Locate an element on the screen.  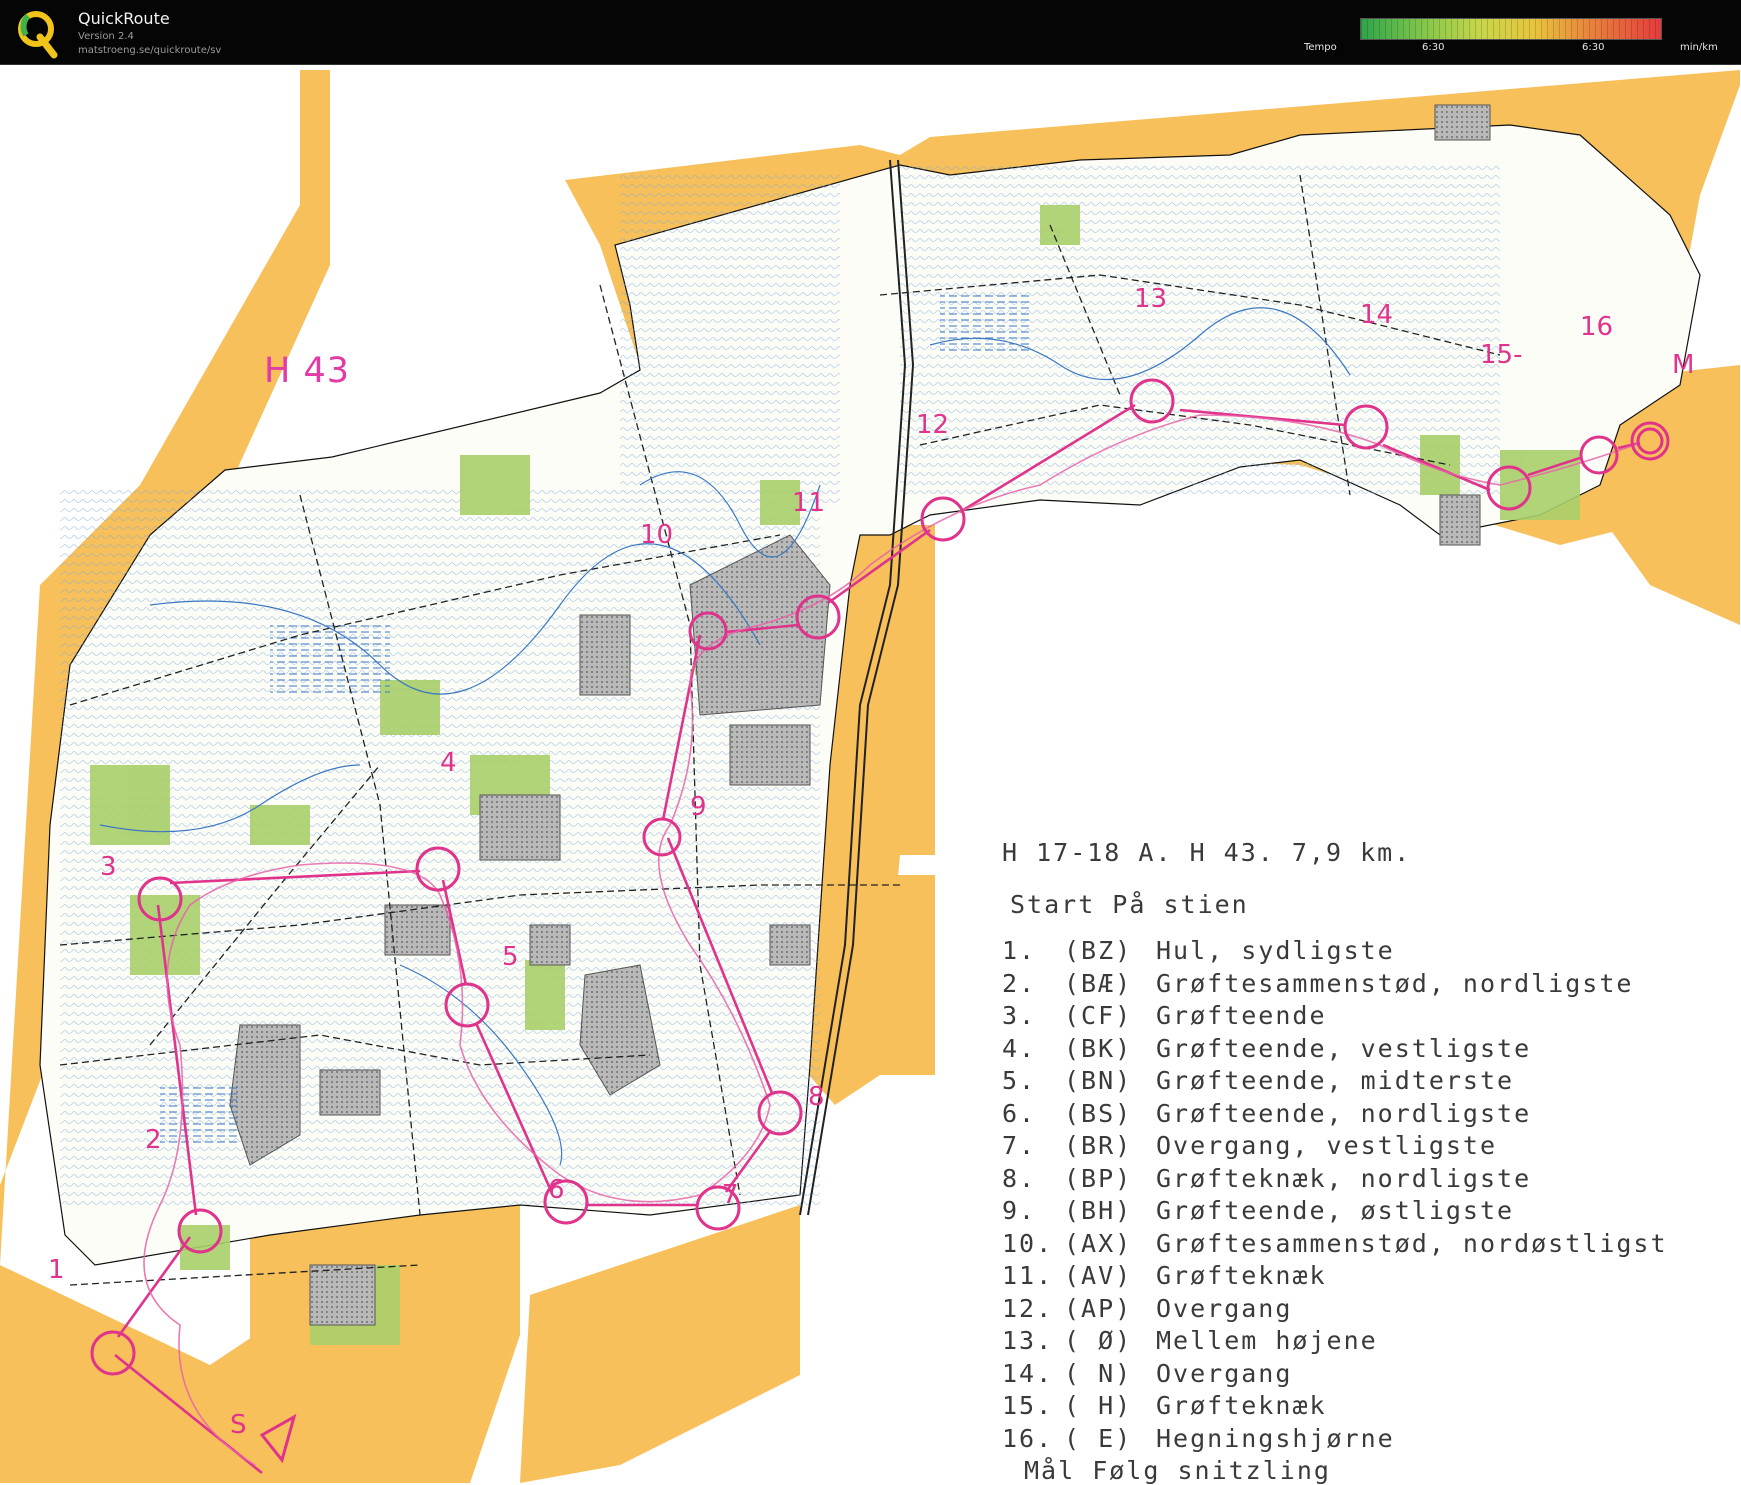
legend-unit: min/km is located at coordinates (1699, 47).